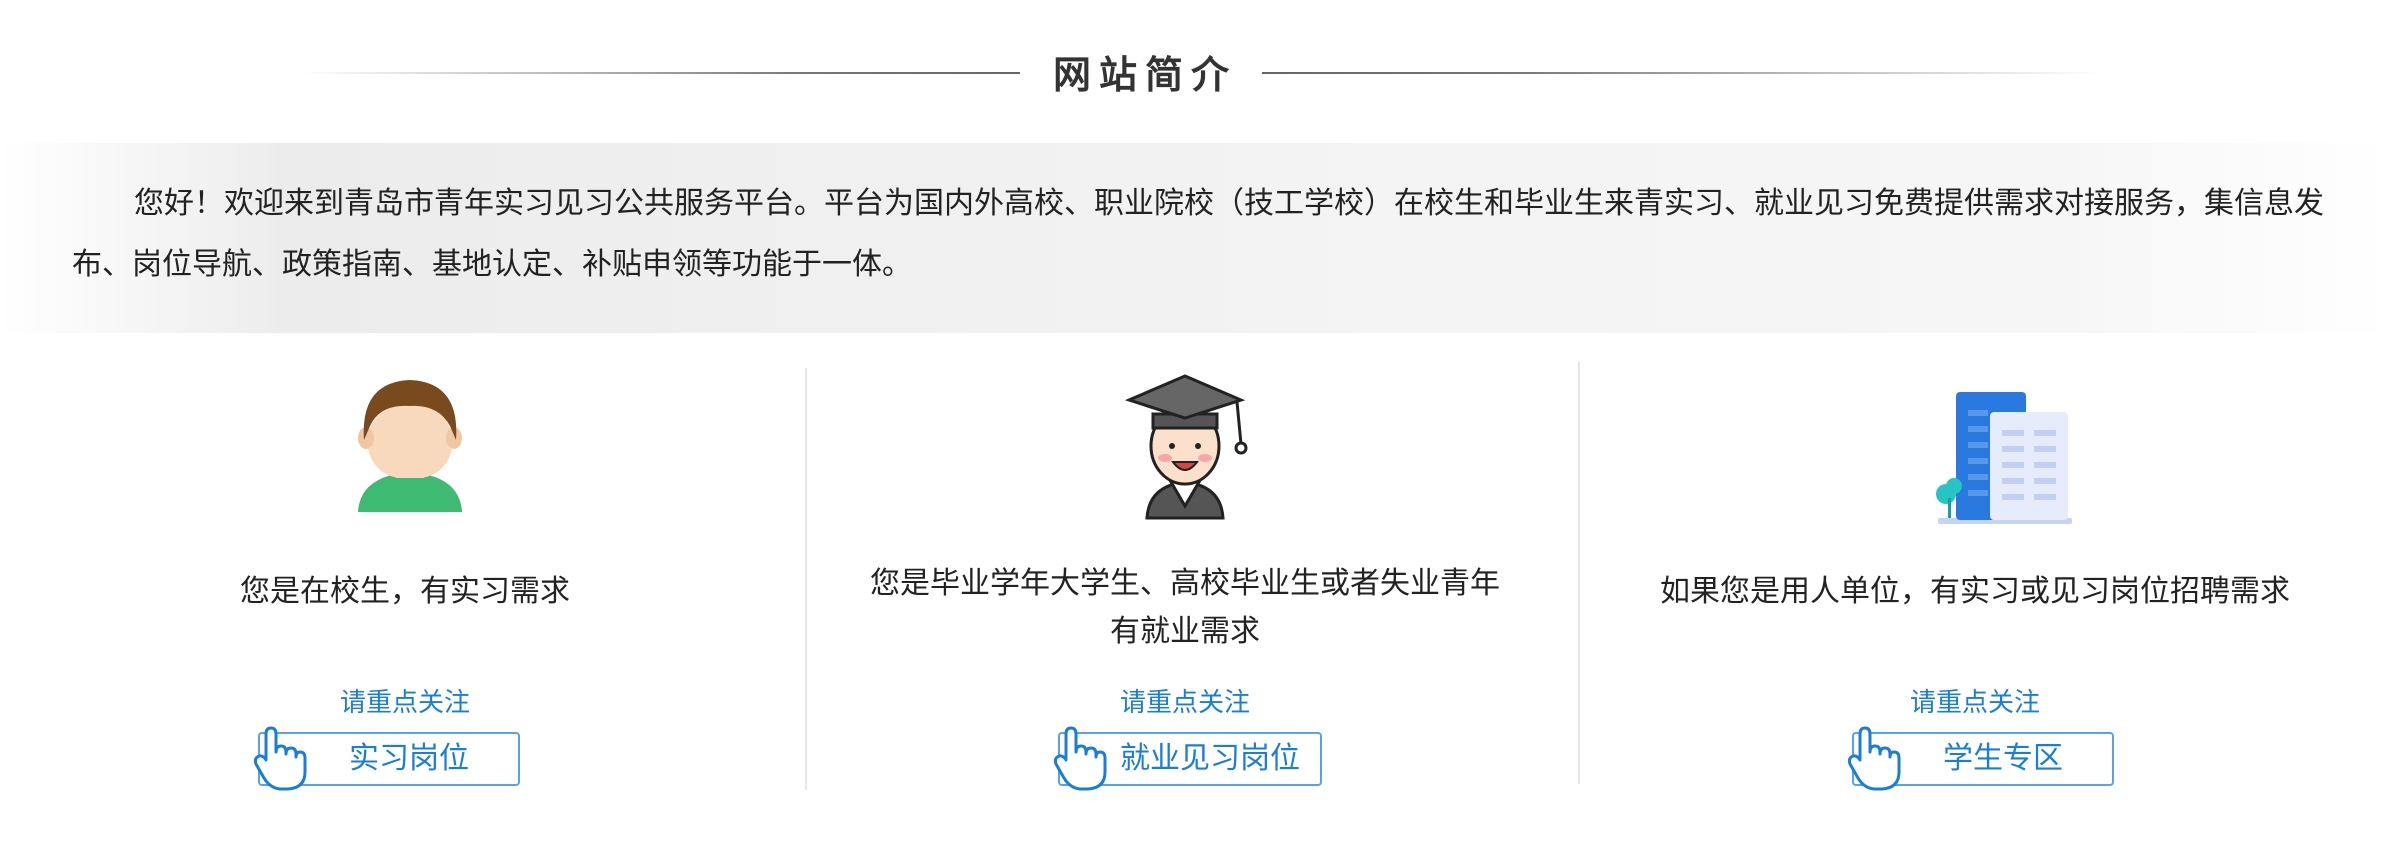 The width and height of the screenshot is (2392, 856). Describe the element at coordinates (409, 758) in the screenshot. I see `button-label: 实习岗位` at that location.